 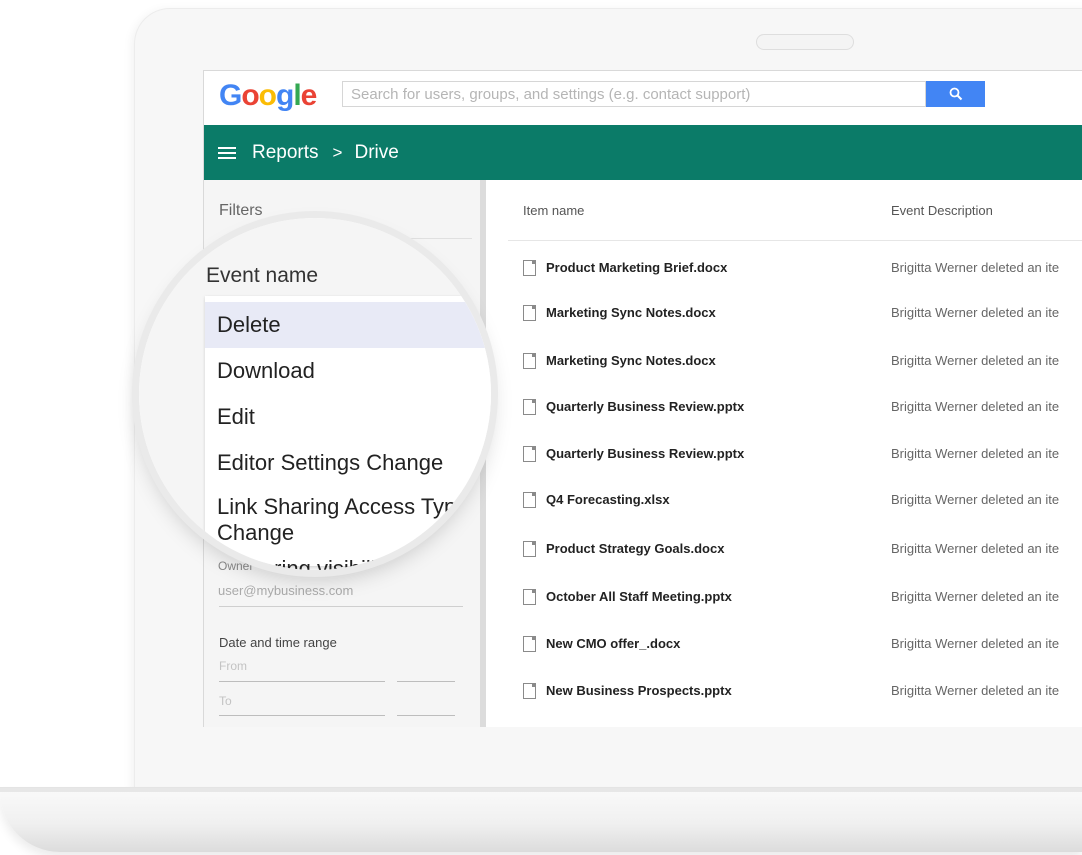 I want to click on to-date-field: To, so click(x=225, y=701).